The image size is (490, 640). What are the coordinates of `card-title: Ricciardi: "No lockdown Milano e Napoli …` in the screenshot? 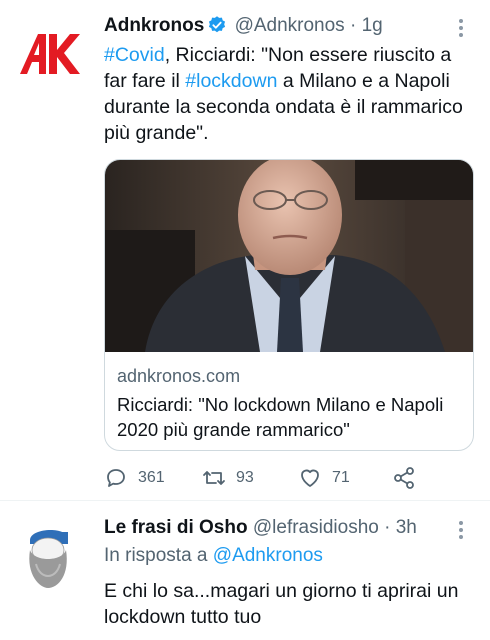 It's located at (280, 417).